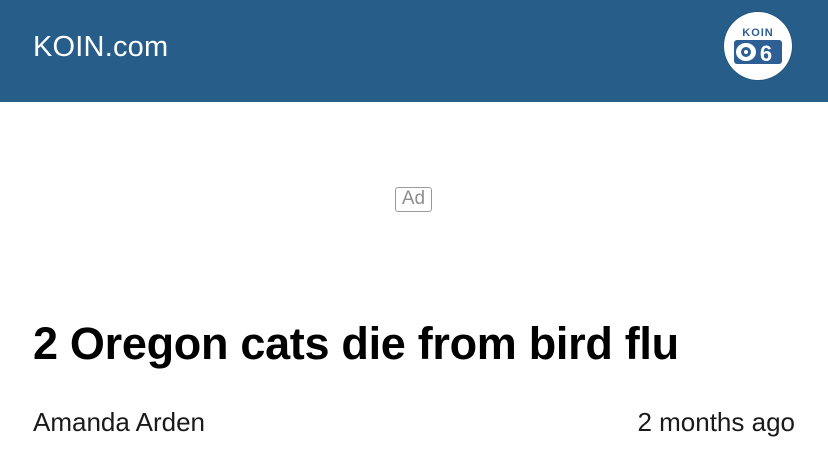  What do you see at coordinates (758, 33) in the screenshot?
I see `logo-wordmark: KOIN` at bounding box center [758, 33].